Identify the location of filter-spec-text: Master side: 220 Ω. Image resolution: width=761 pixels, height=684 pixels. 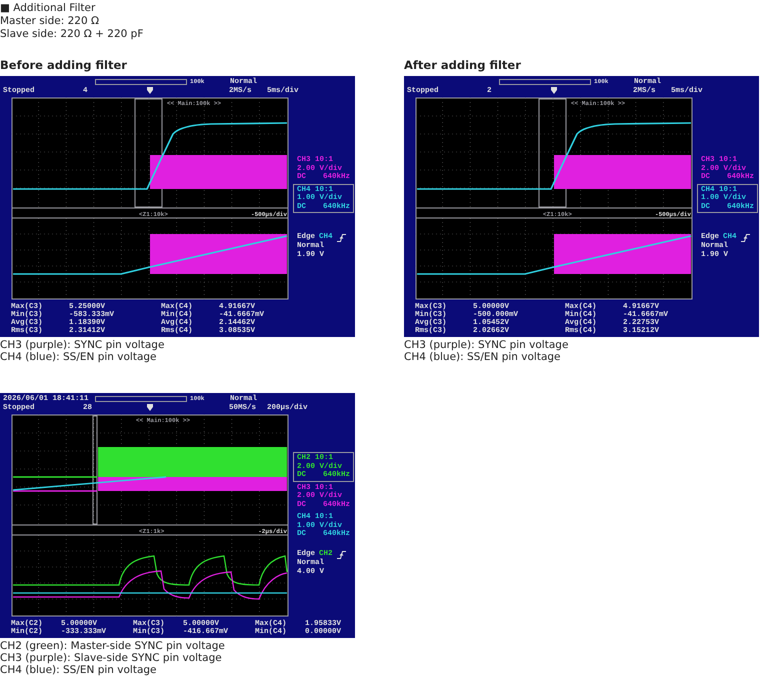
(50, 21).